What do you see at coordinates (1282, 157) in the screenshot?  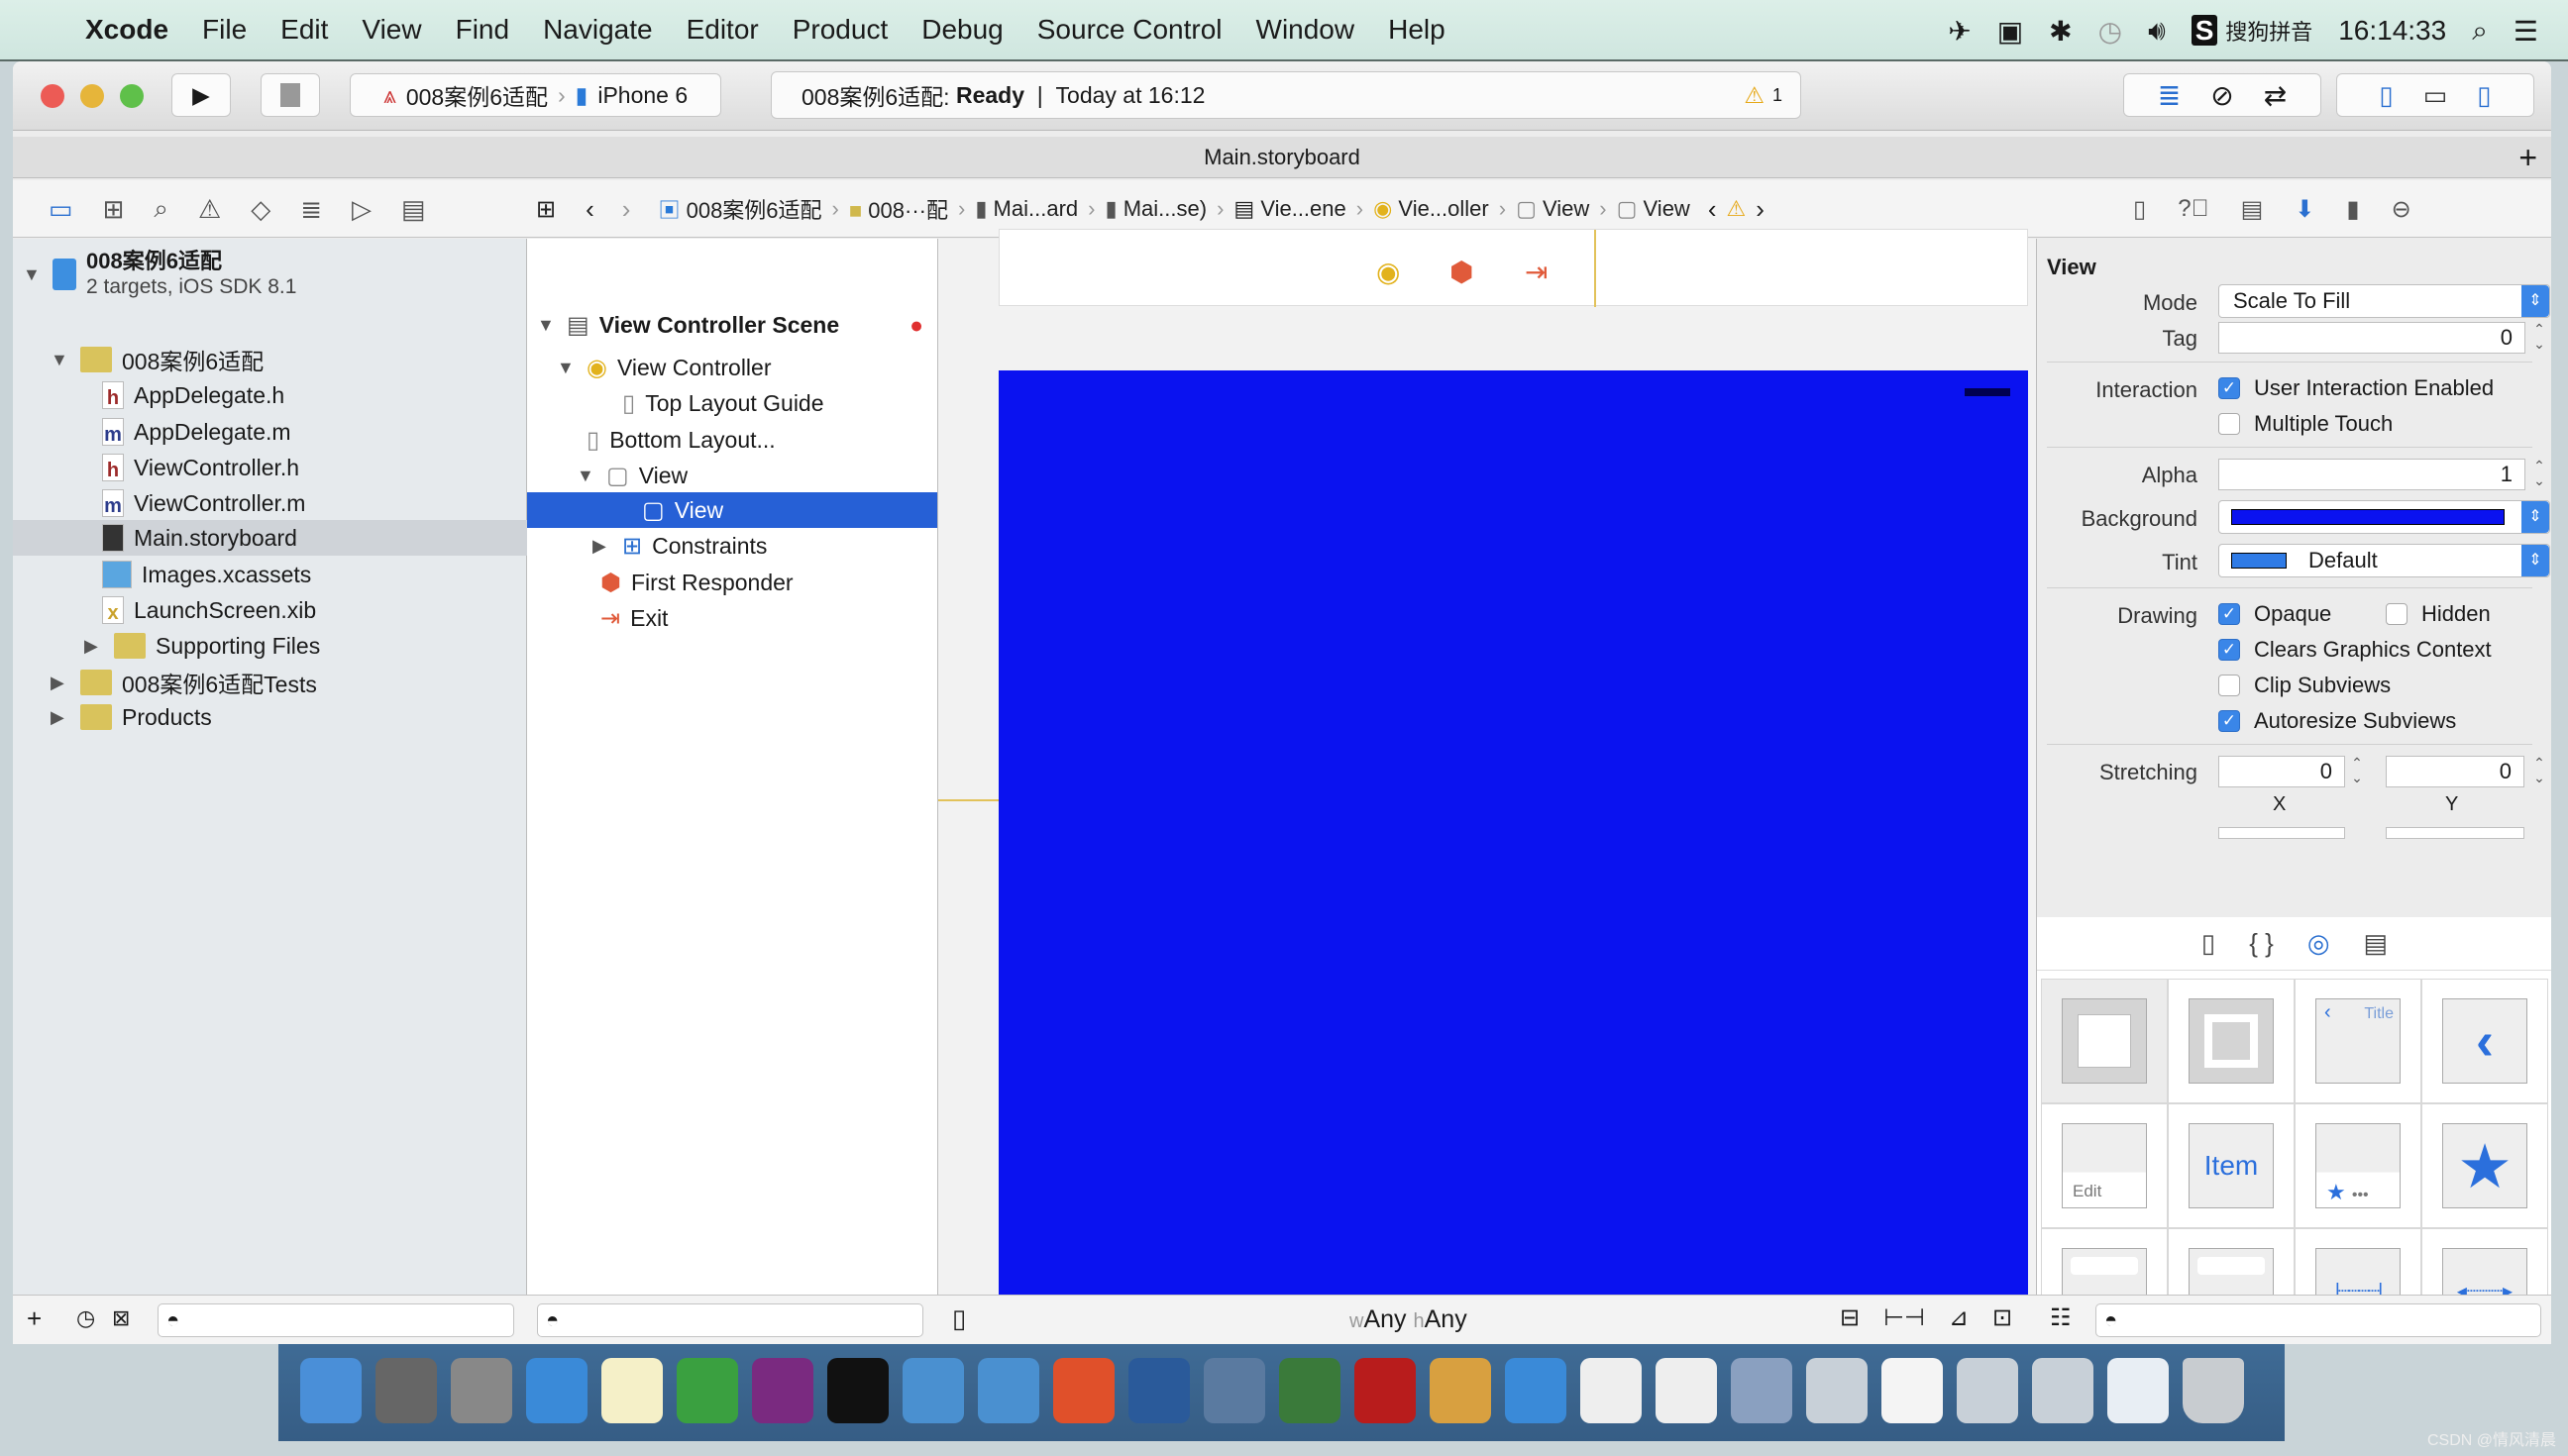 I see `tab-main-storyboard: Main.storyboard` at bounding box center [1282, 157].